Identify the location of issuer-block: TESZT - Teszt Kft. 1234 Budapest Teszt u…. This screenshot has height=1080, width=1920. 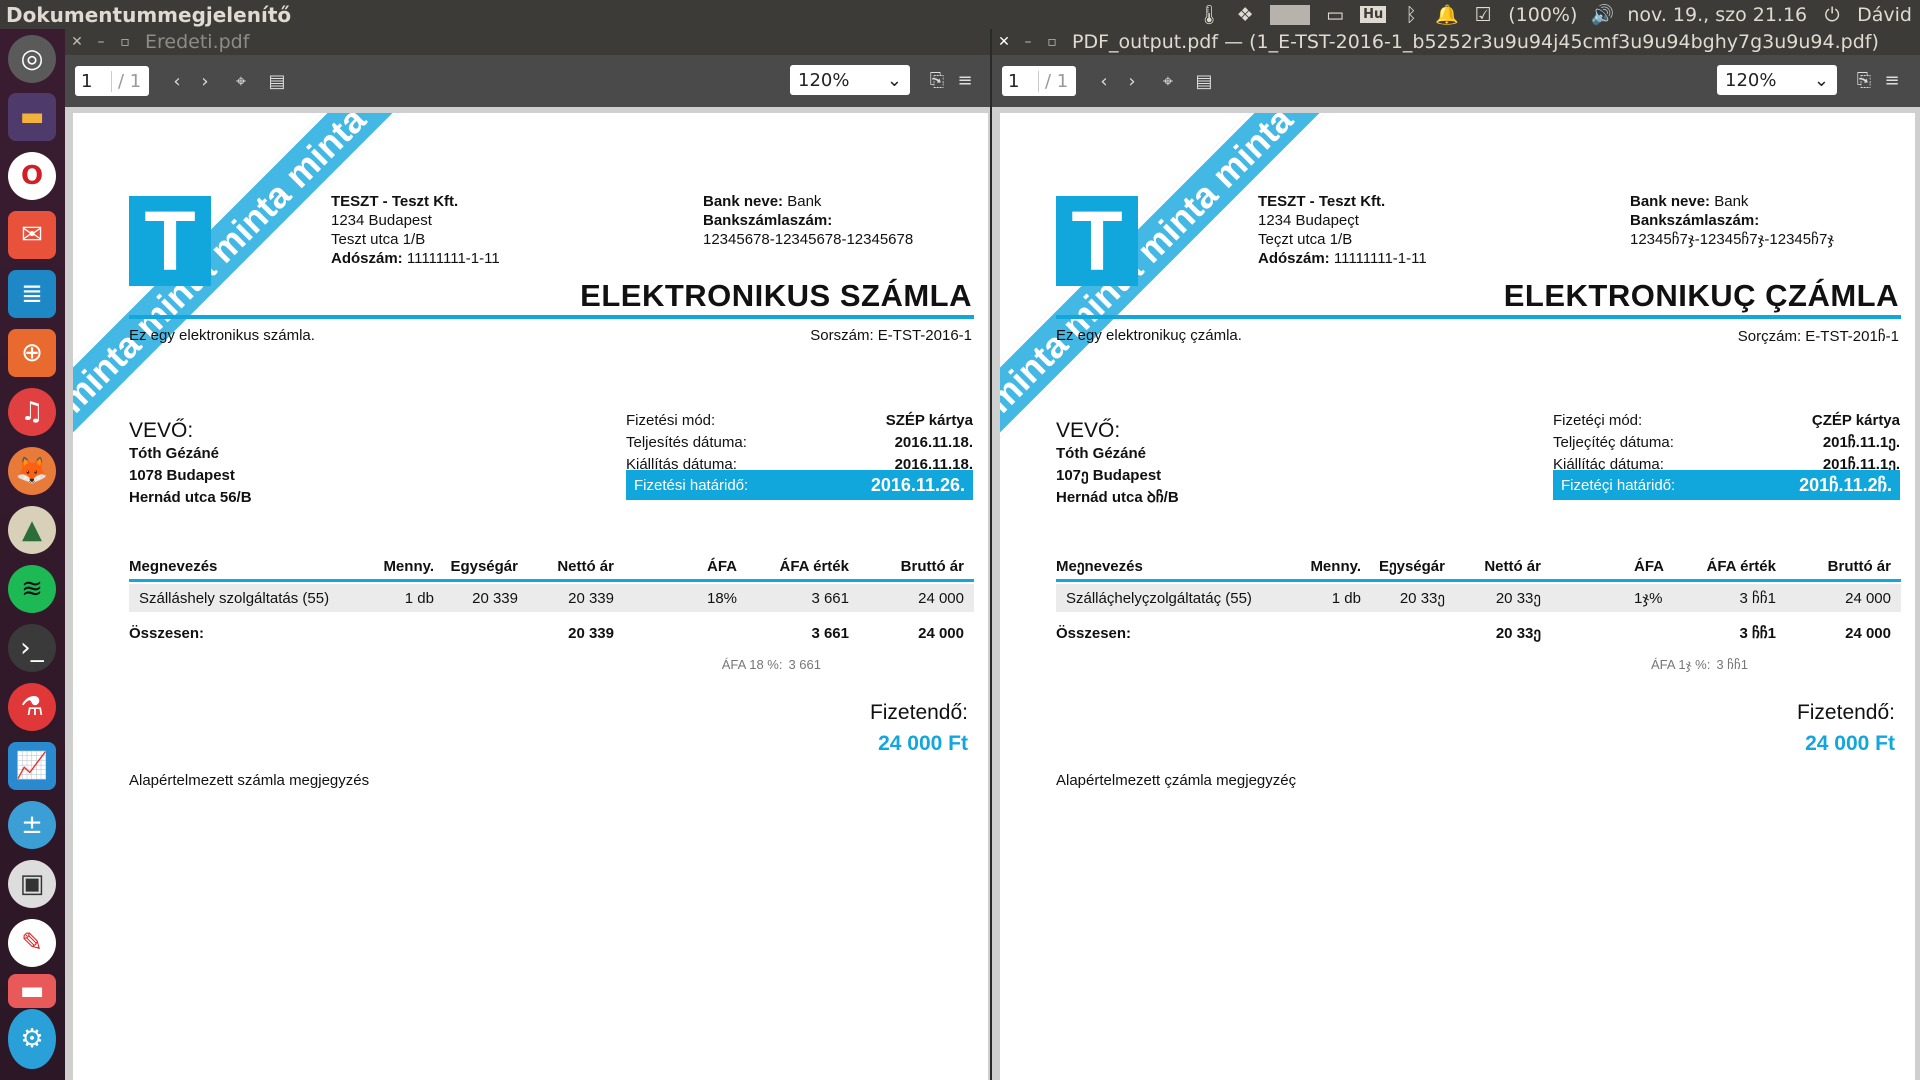
(415, 230).